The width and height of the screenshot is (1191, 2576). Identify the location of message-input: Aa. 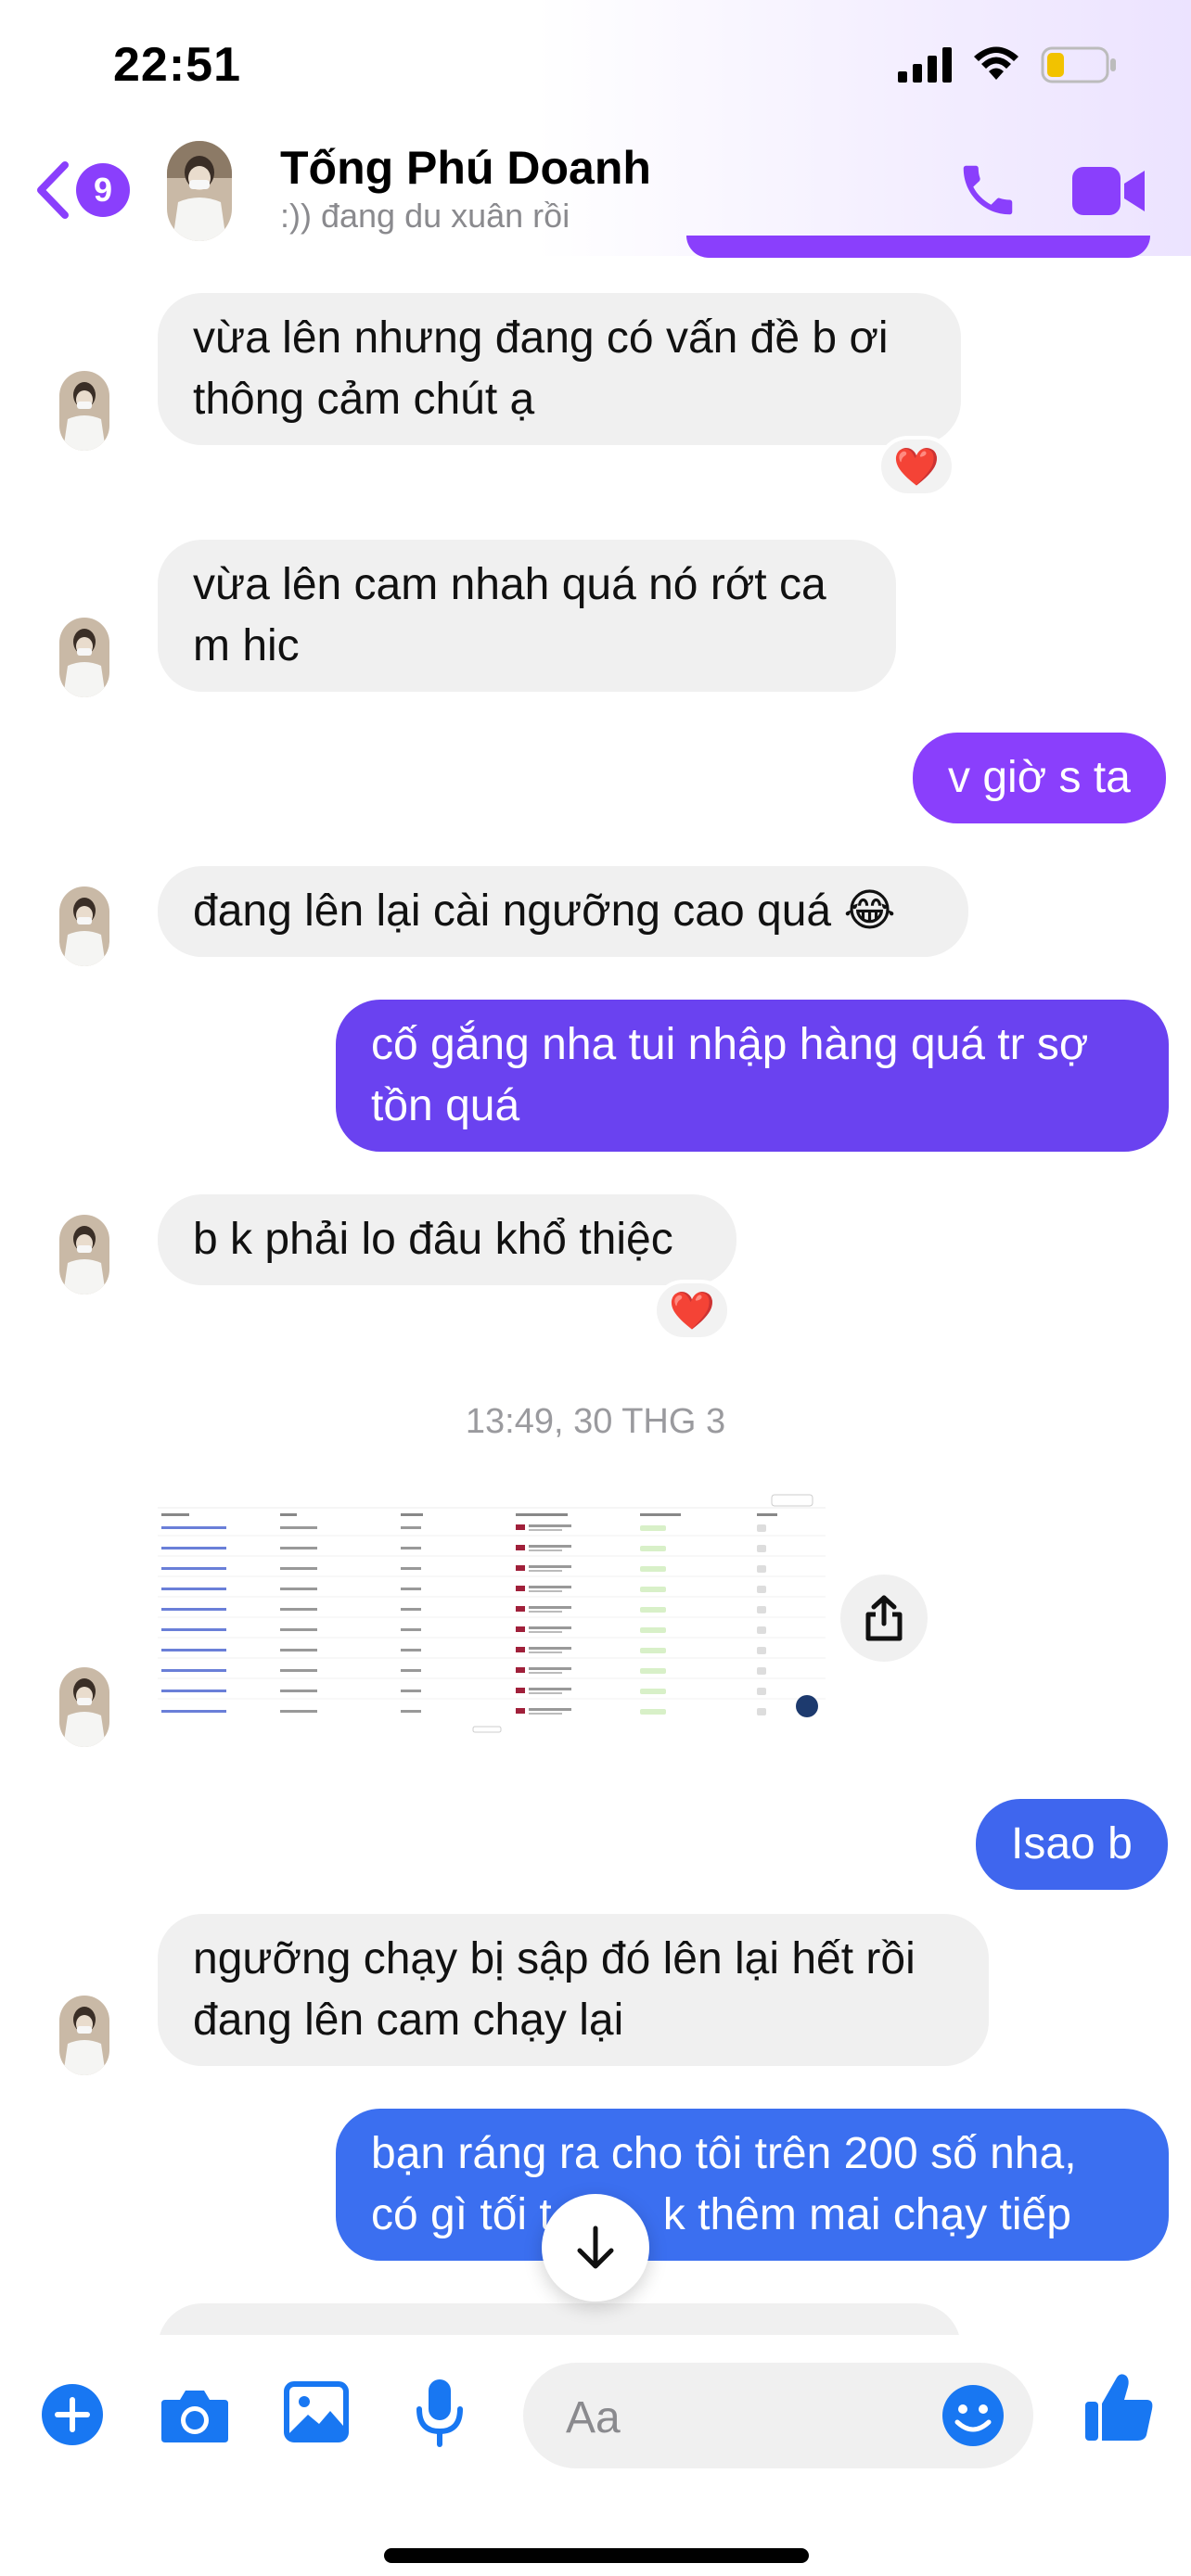
(778, 2415).